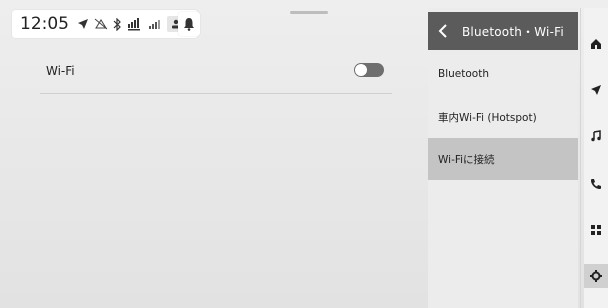 Image resolution: width=608 pixels, height=308 pixels. Describe the element at coordinates (596, 136) in the screenshot. I see `music-icon` at that location.